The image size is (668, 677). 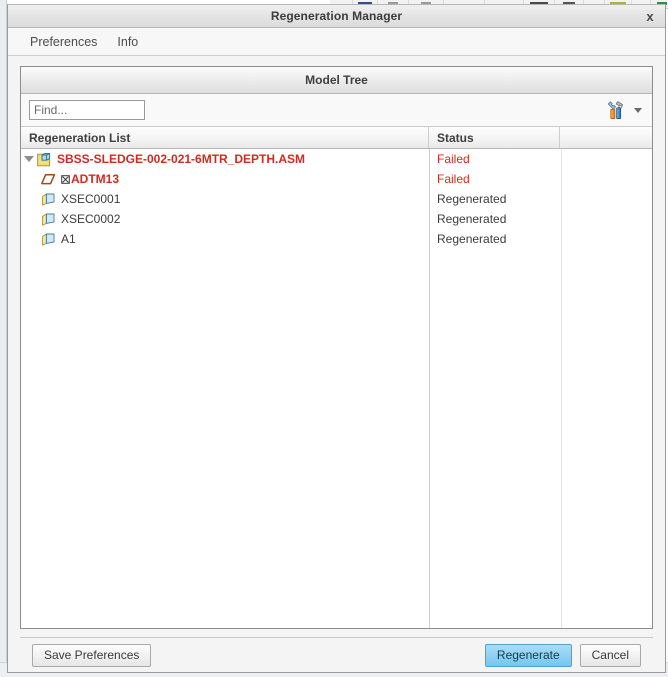 What do you see at coordinates (95, 179) in the screenshot?
I see `row-label: ADTM13` at bounding box center [95, 179].